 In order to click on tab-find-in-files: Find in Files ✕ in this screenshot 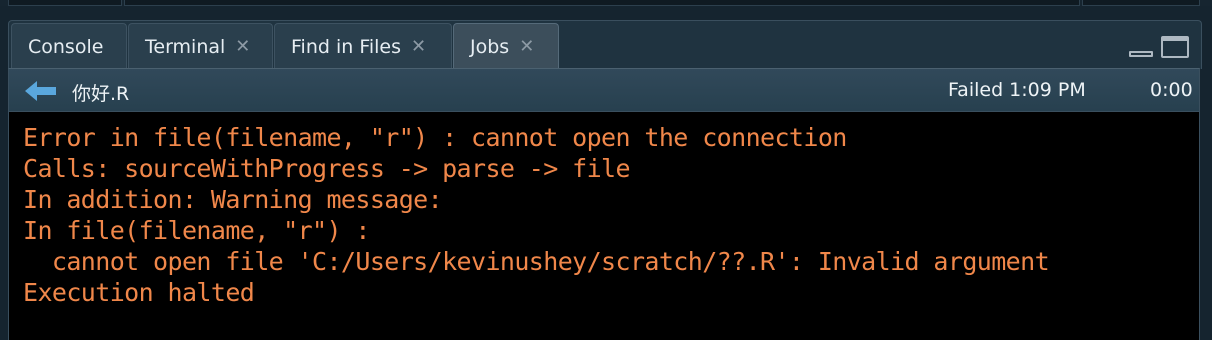, I will do `click(363, 46)`.